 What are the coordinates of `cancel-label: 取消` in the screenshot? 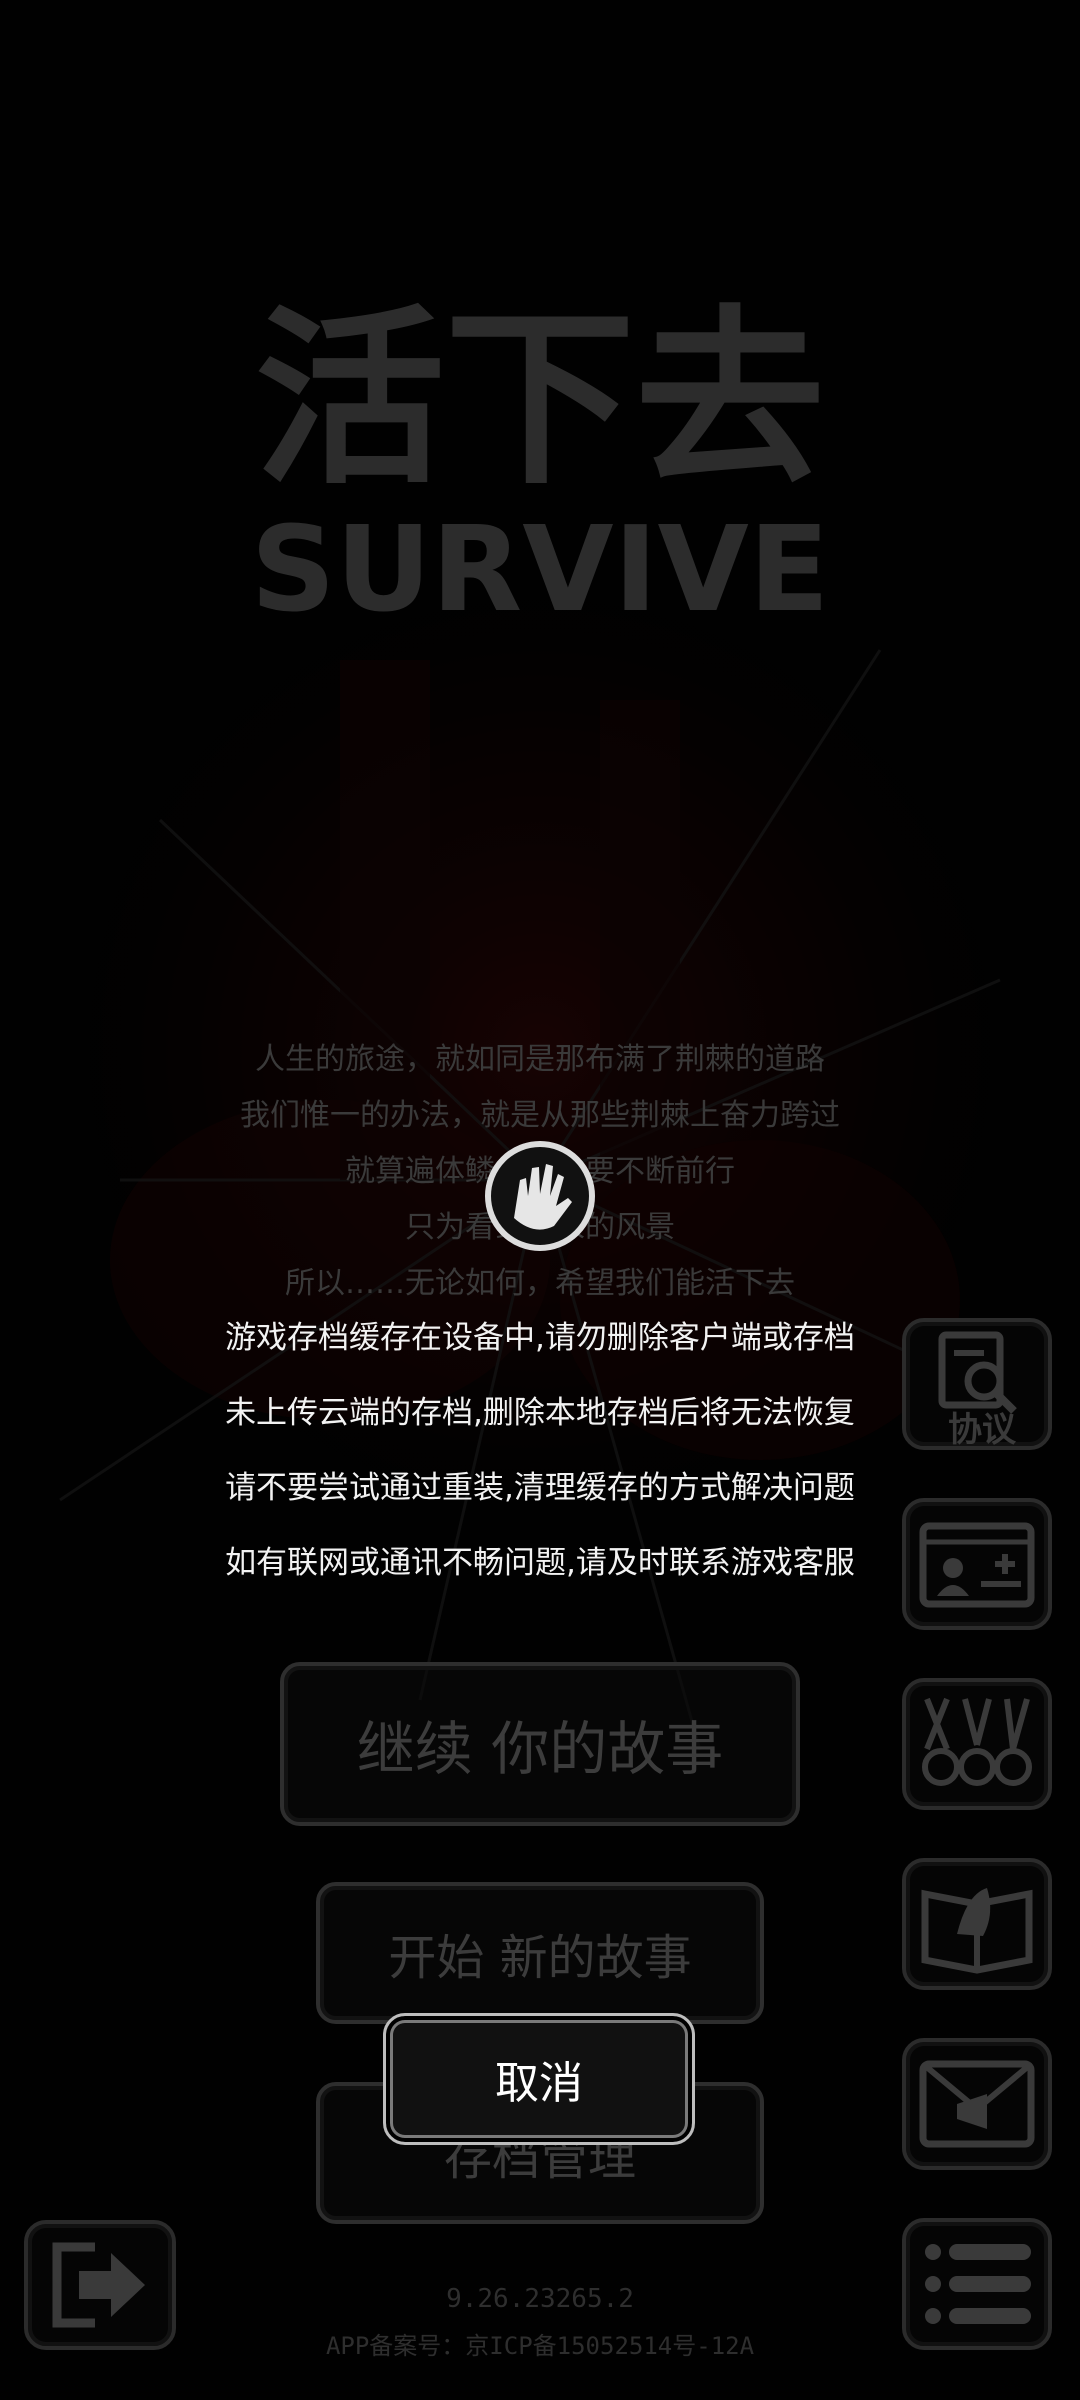 It's located at (539, 2083).